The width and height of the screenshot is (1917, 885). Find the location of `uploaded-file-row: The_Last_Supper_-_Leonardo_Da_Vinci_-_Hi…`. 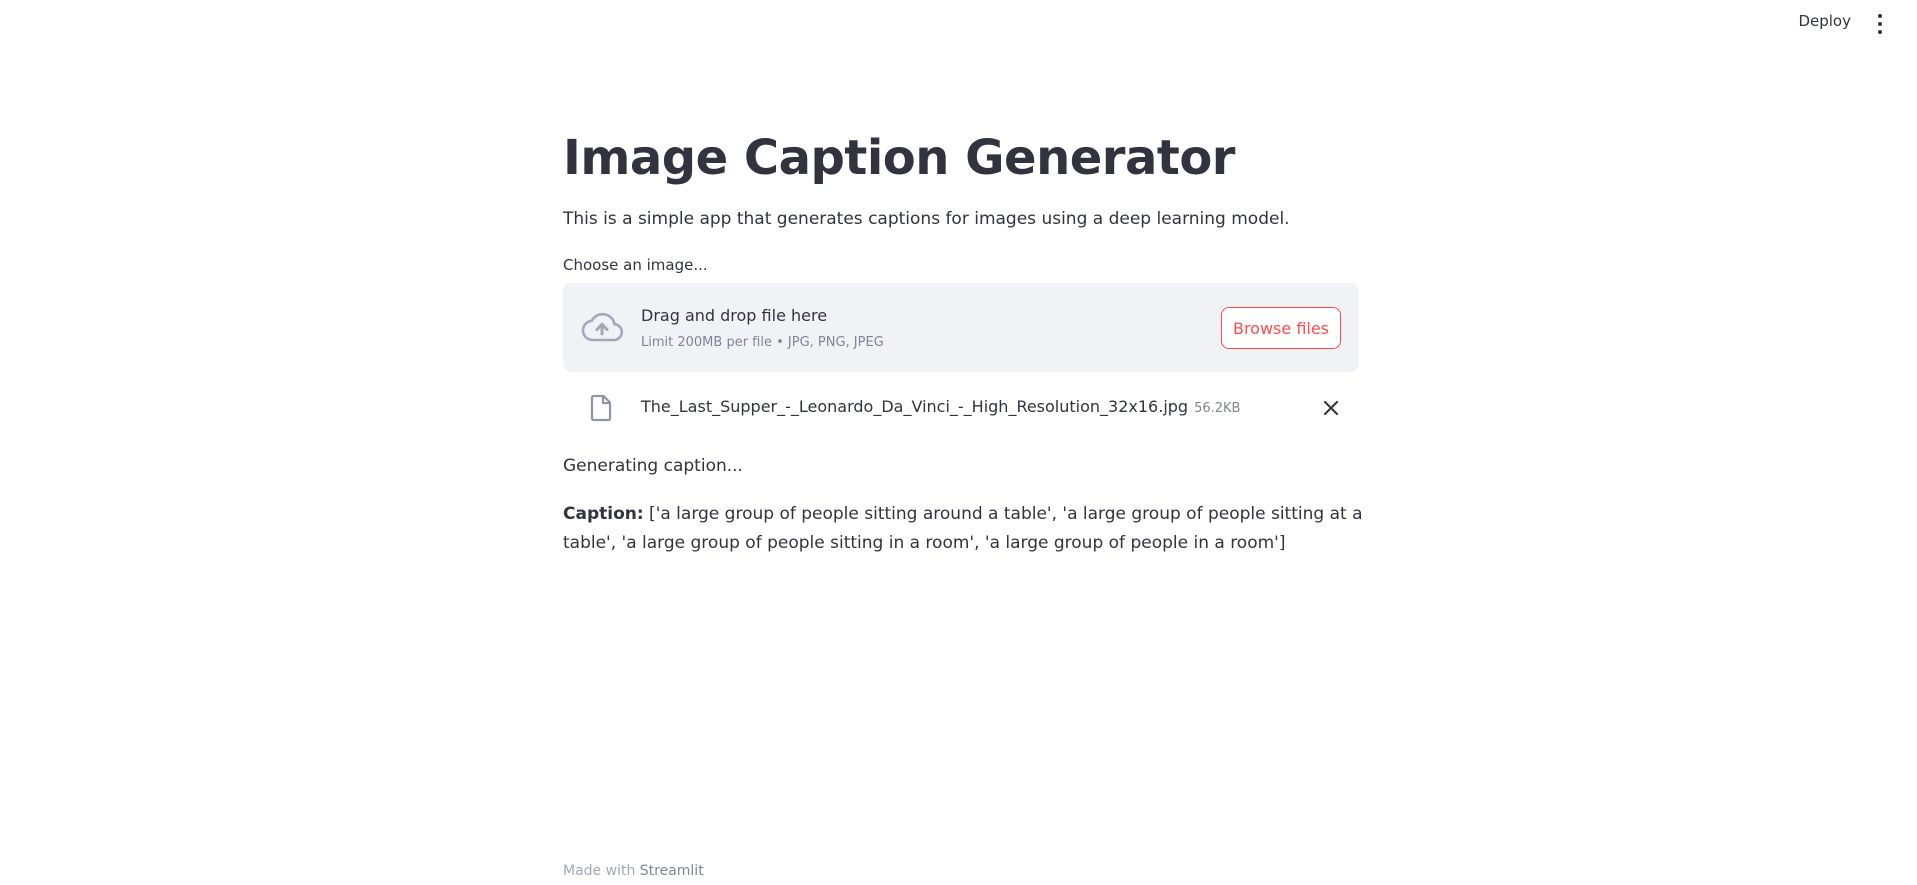

uploaded-file-row: The_Last_Supper_-_Leonardo_Da_Vinci_-_Hi… is located at coordinates (961, 407).